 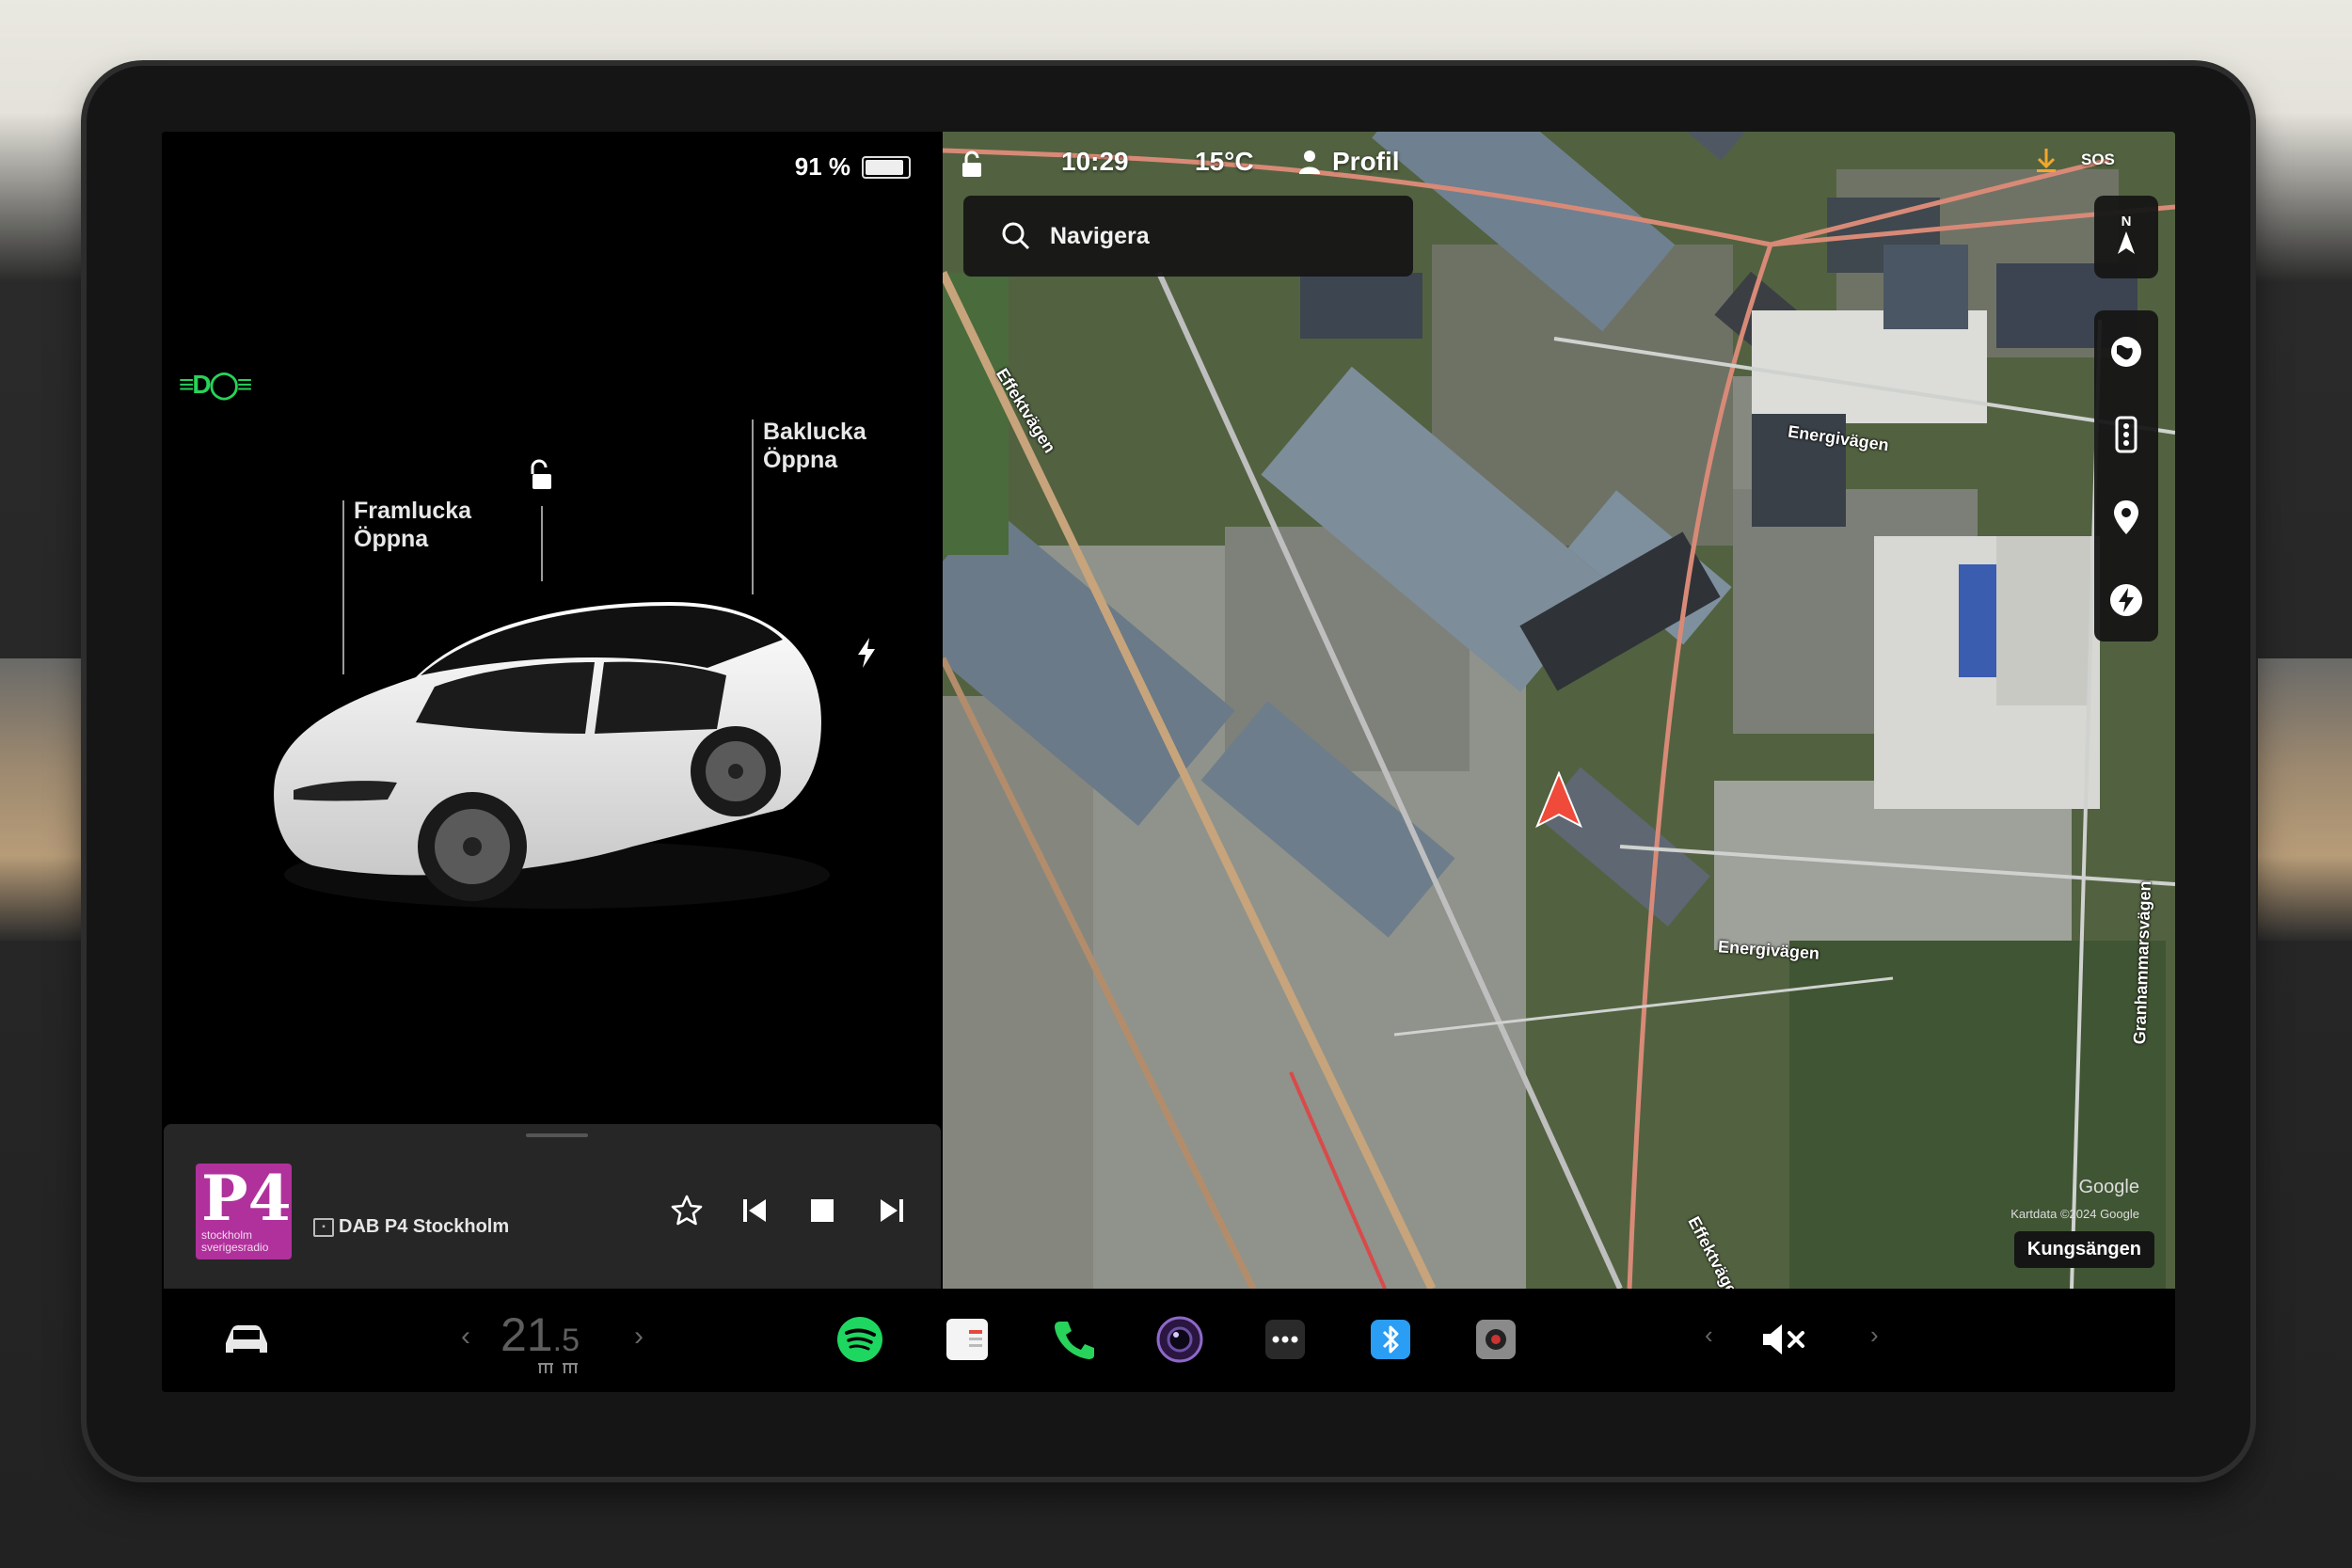 I want to click on car-icon, so click(x=246, y=1339).